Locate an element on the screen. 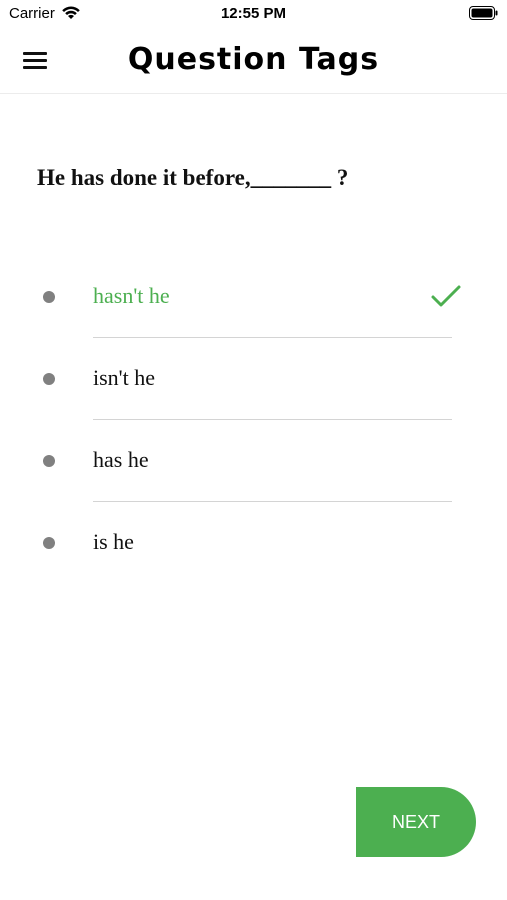 This screenshot has height=900, width=507. clock-time: 12:55 PM is located at coordinates (253, 13).